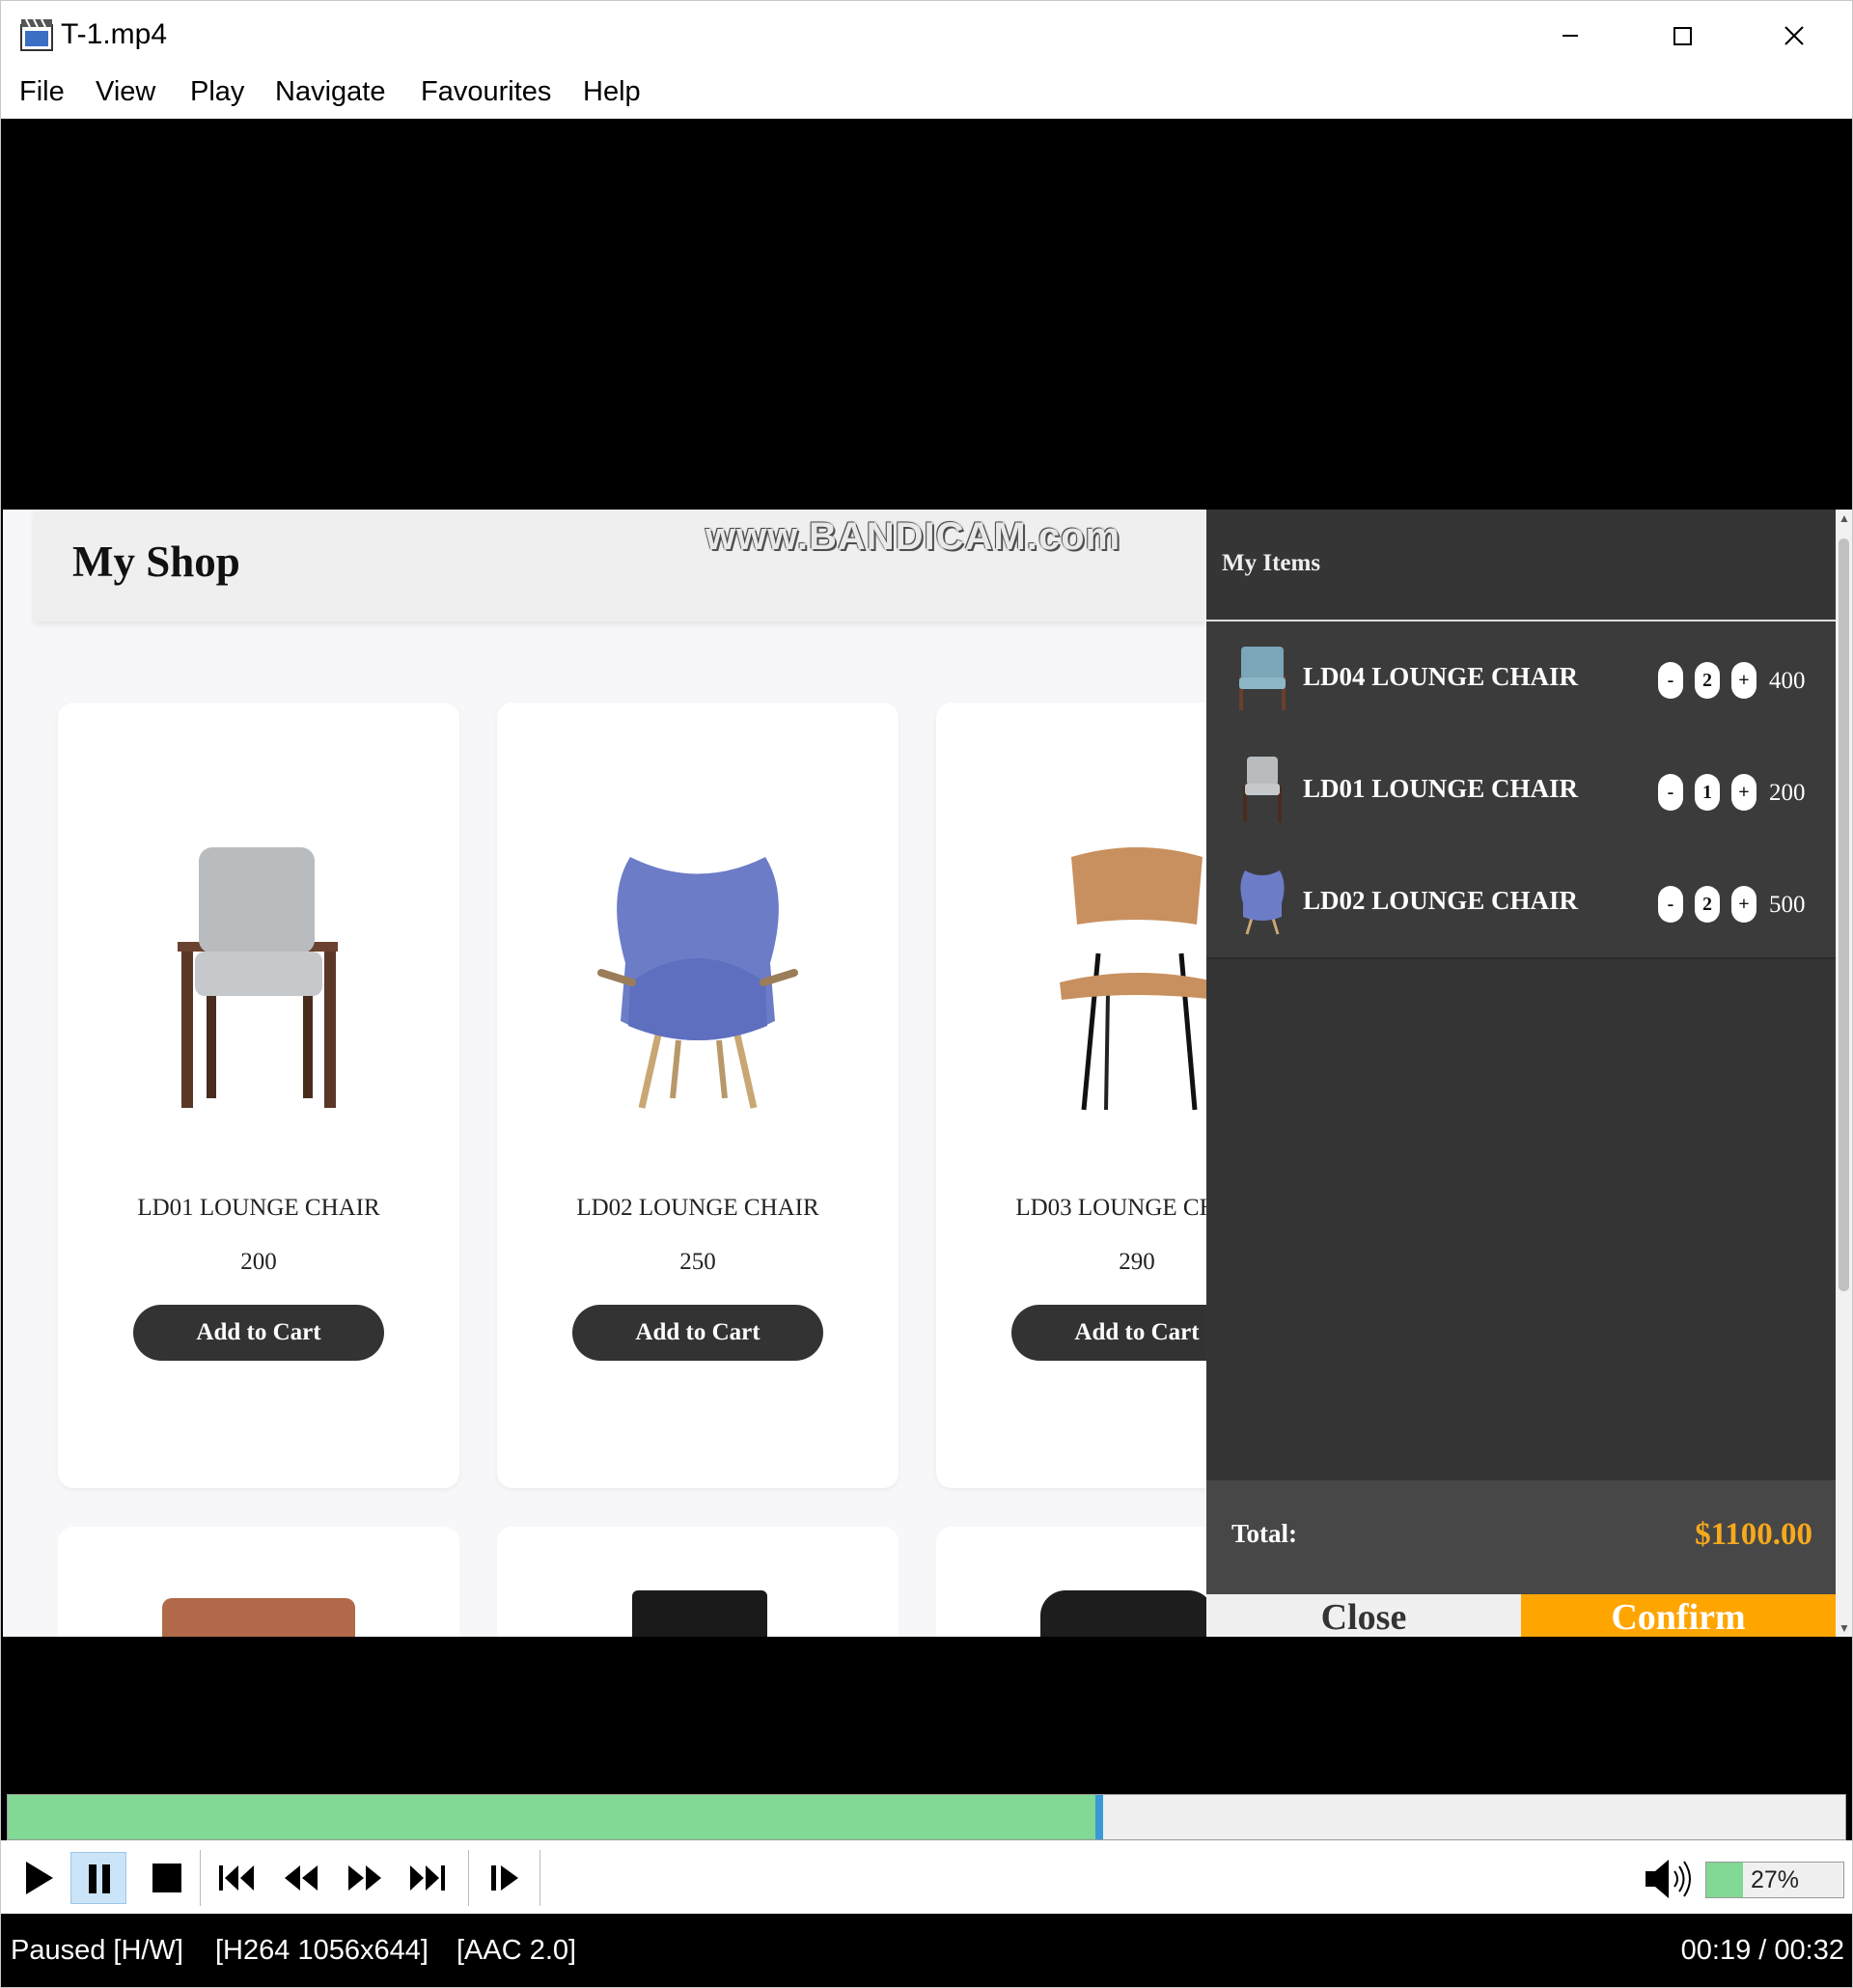  Describe the element at coordinates (258, 1208) in the screenshot. I see `product-name: LD01 LOUNGE CHAIR` at that location.